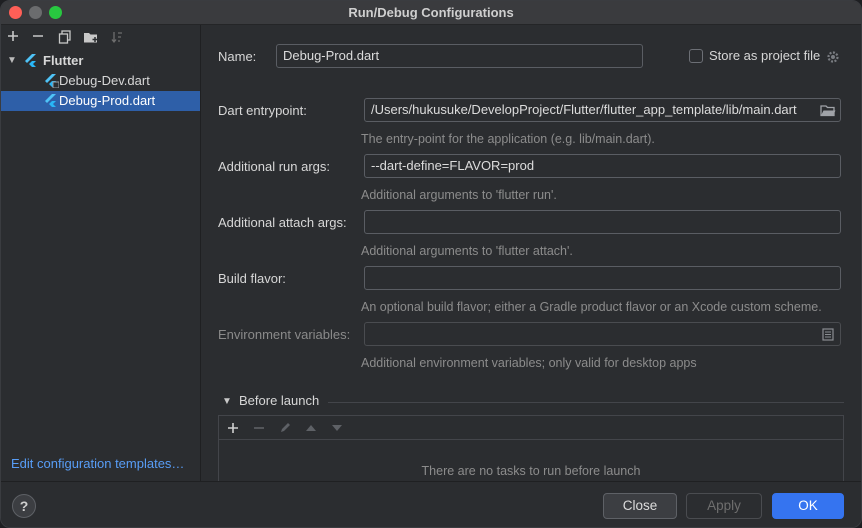  I want to click on move-task-down-button, so click(337, 428).